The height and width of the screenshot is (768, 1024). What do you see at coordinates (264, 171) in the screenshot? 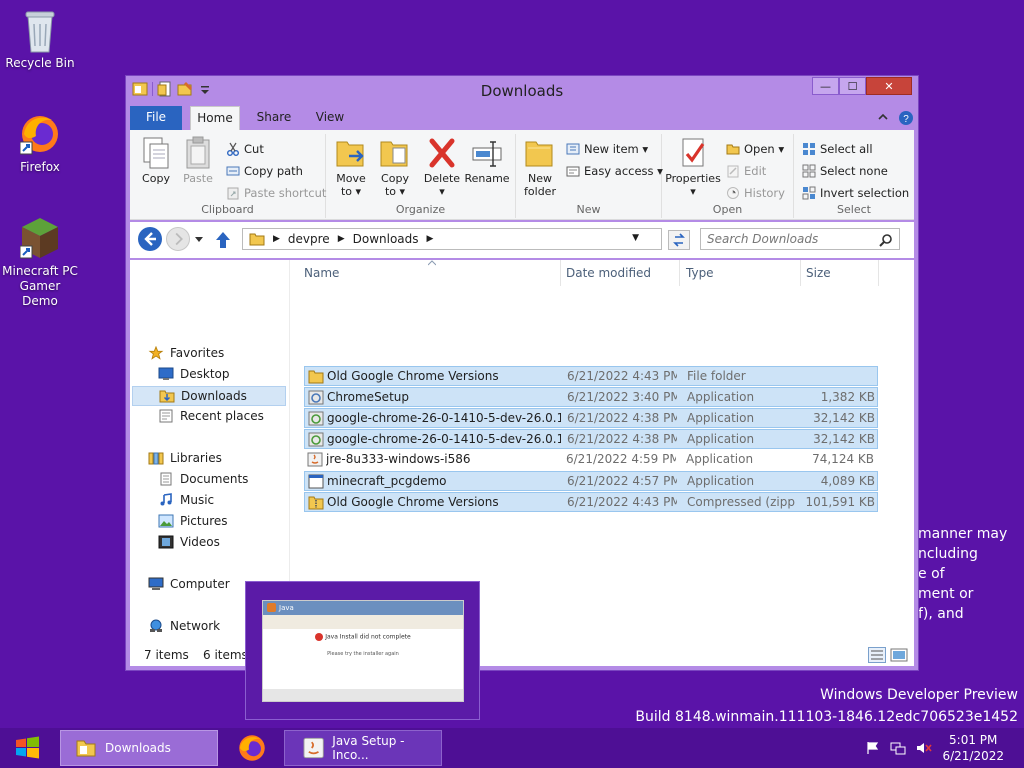
I see `copy-path-button: Copy path` at bounding box center [264, 171].